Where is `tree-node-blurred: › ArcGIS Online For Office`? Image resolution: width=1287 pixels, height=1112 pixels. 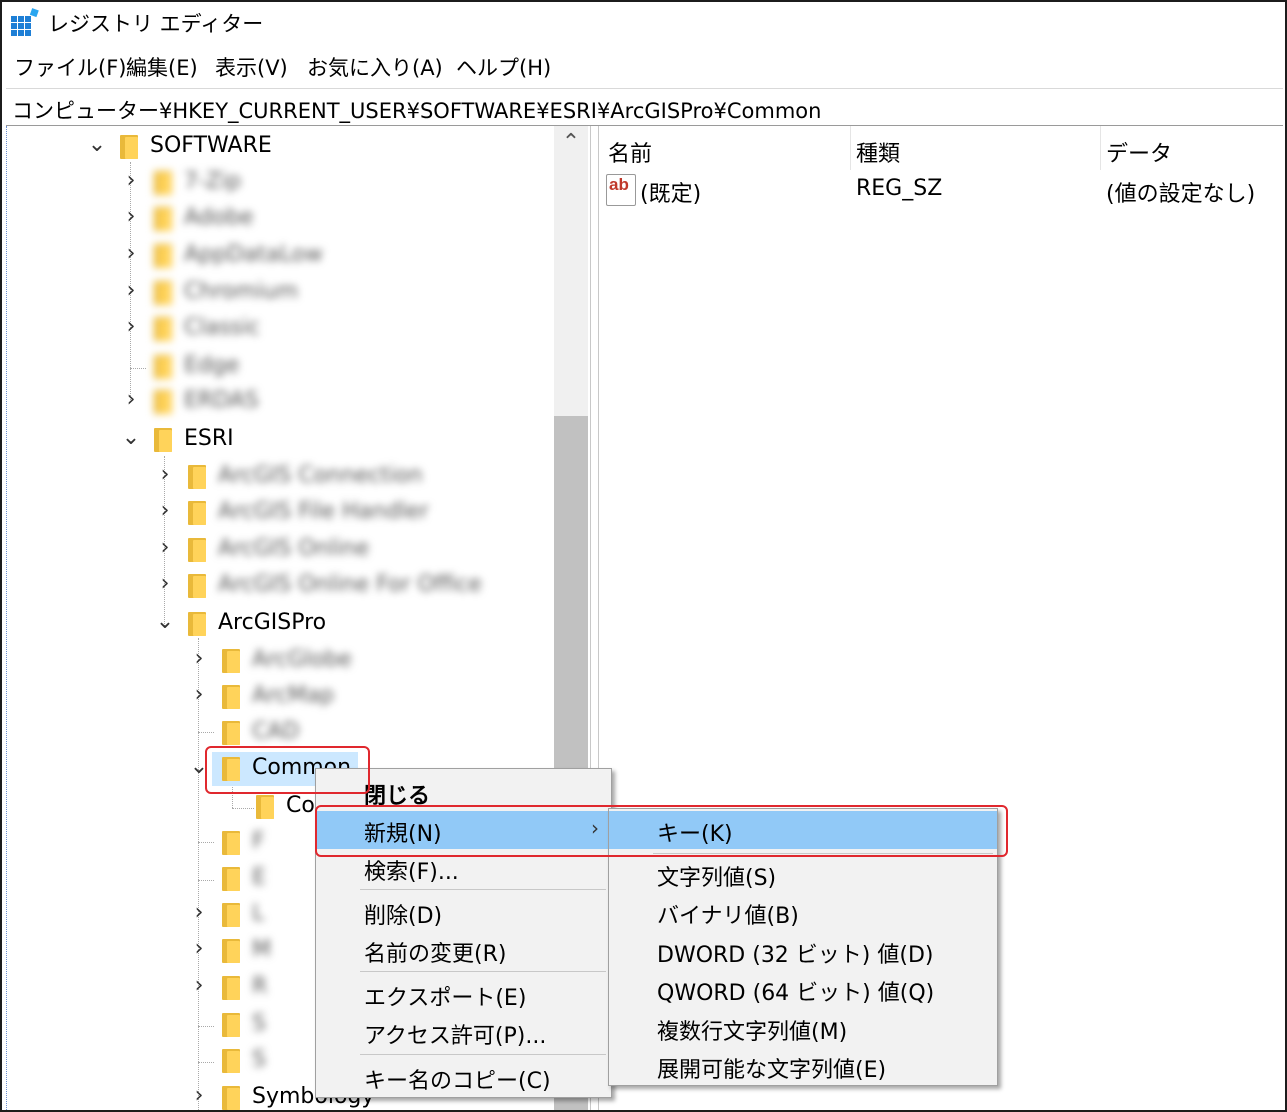 tree-node-blurred: › ArcGIS Online For Office is located at coordinates (281, 586).